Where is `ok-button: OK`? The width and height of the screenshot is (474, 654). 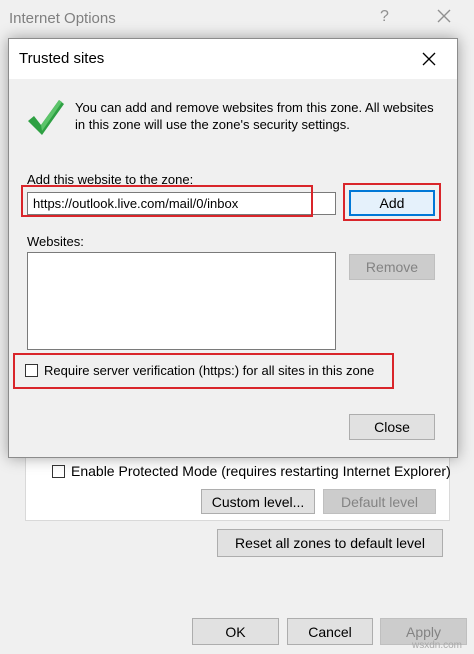 ok-button: OK is located at coordinates (235, 631).